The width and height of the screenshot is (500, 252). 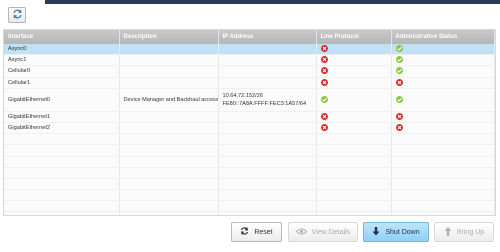 What do you see at coordinates (62, 83) in the screenshot?
I see `interface-cell: Cellular1` at bounding box center [62, 83].